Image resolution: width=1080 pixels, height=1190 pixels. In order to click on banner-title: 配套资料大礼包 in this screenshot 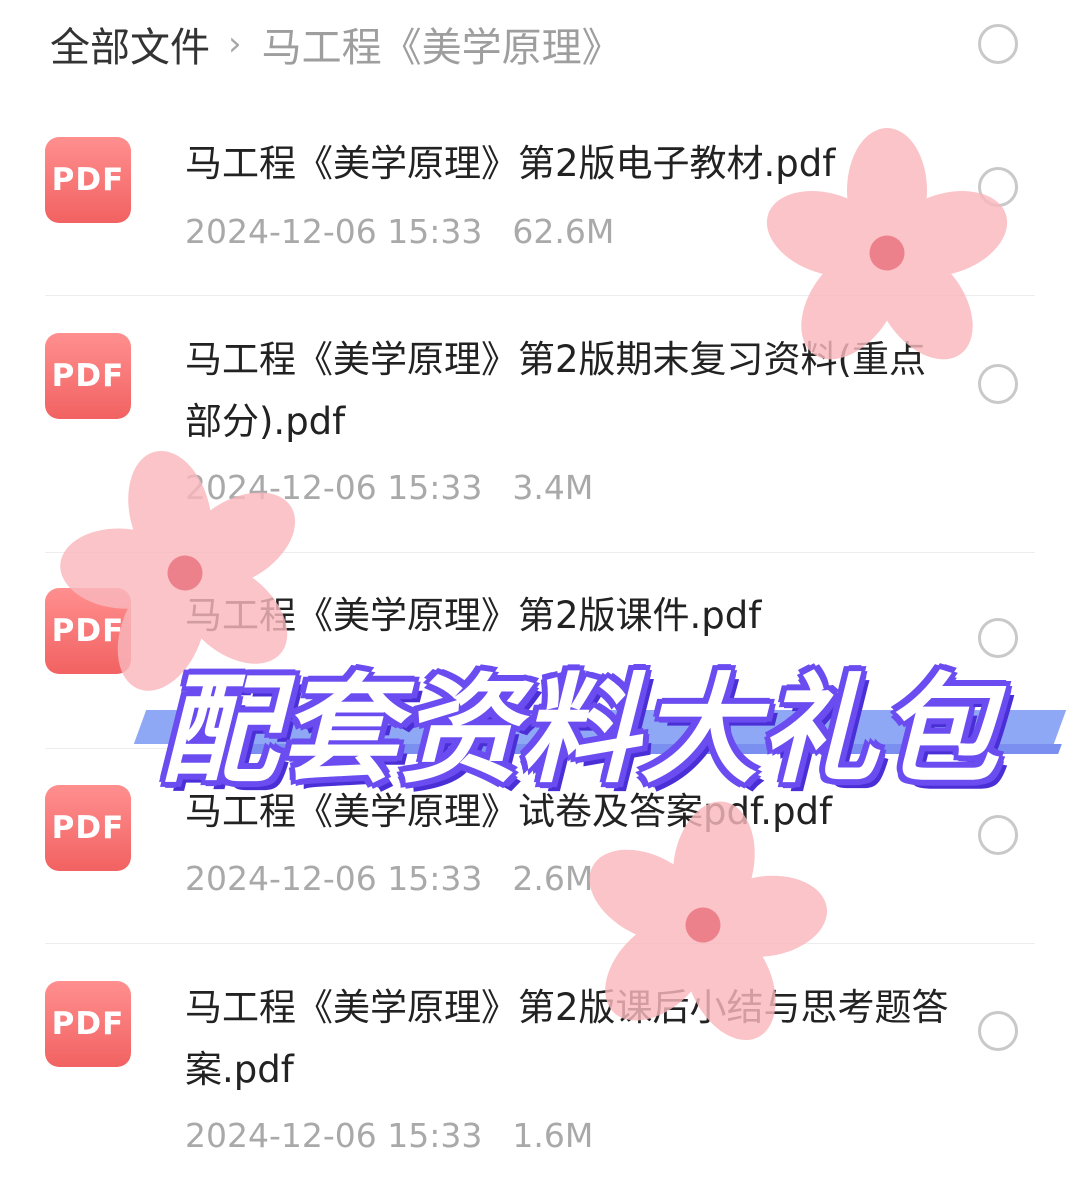, I will do `click(580, 730)`.